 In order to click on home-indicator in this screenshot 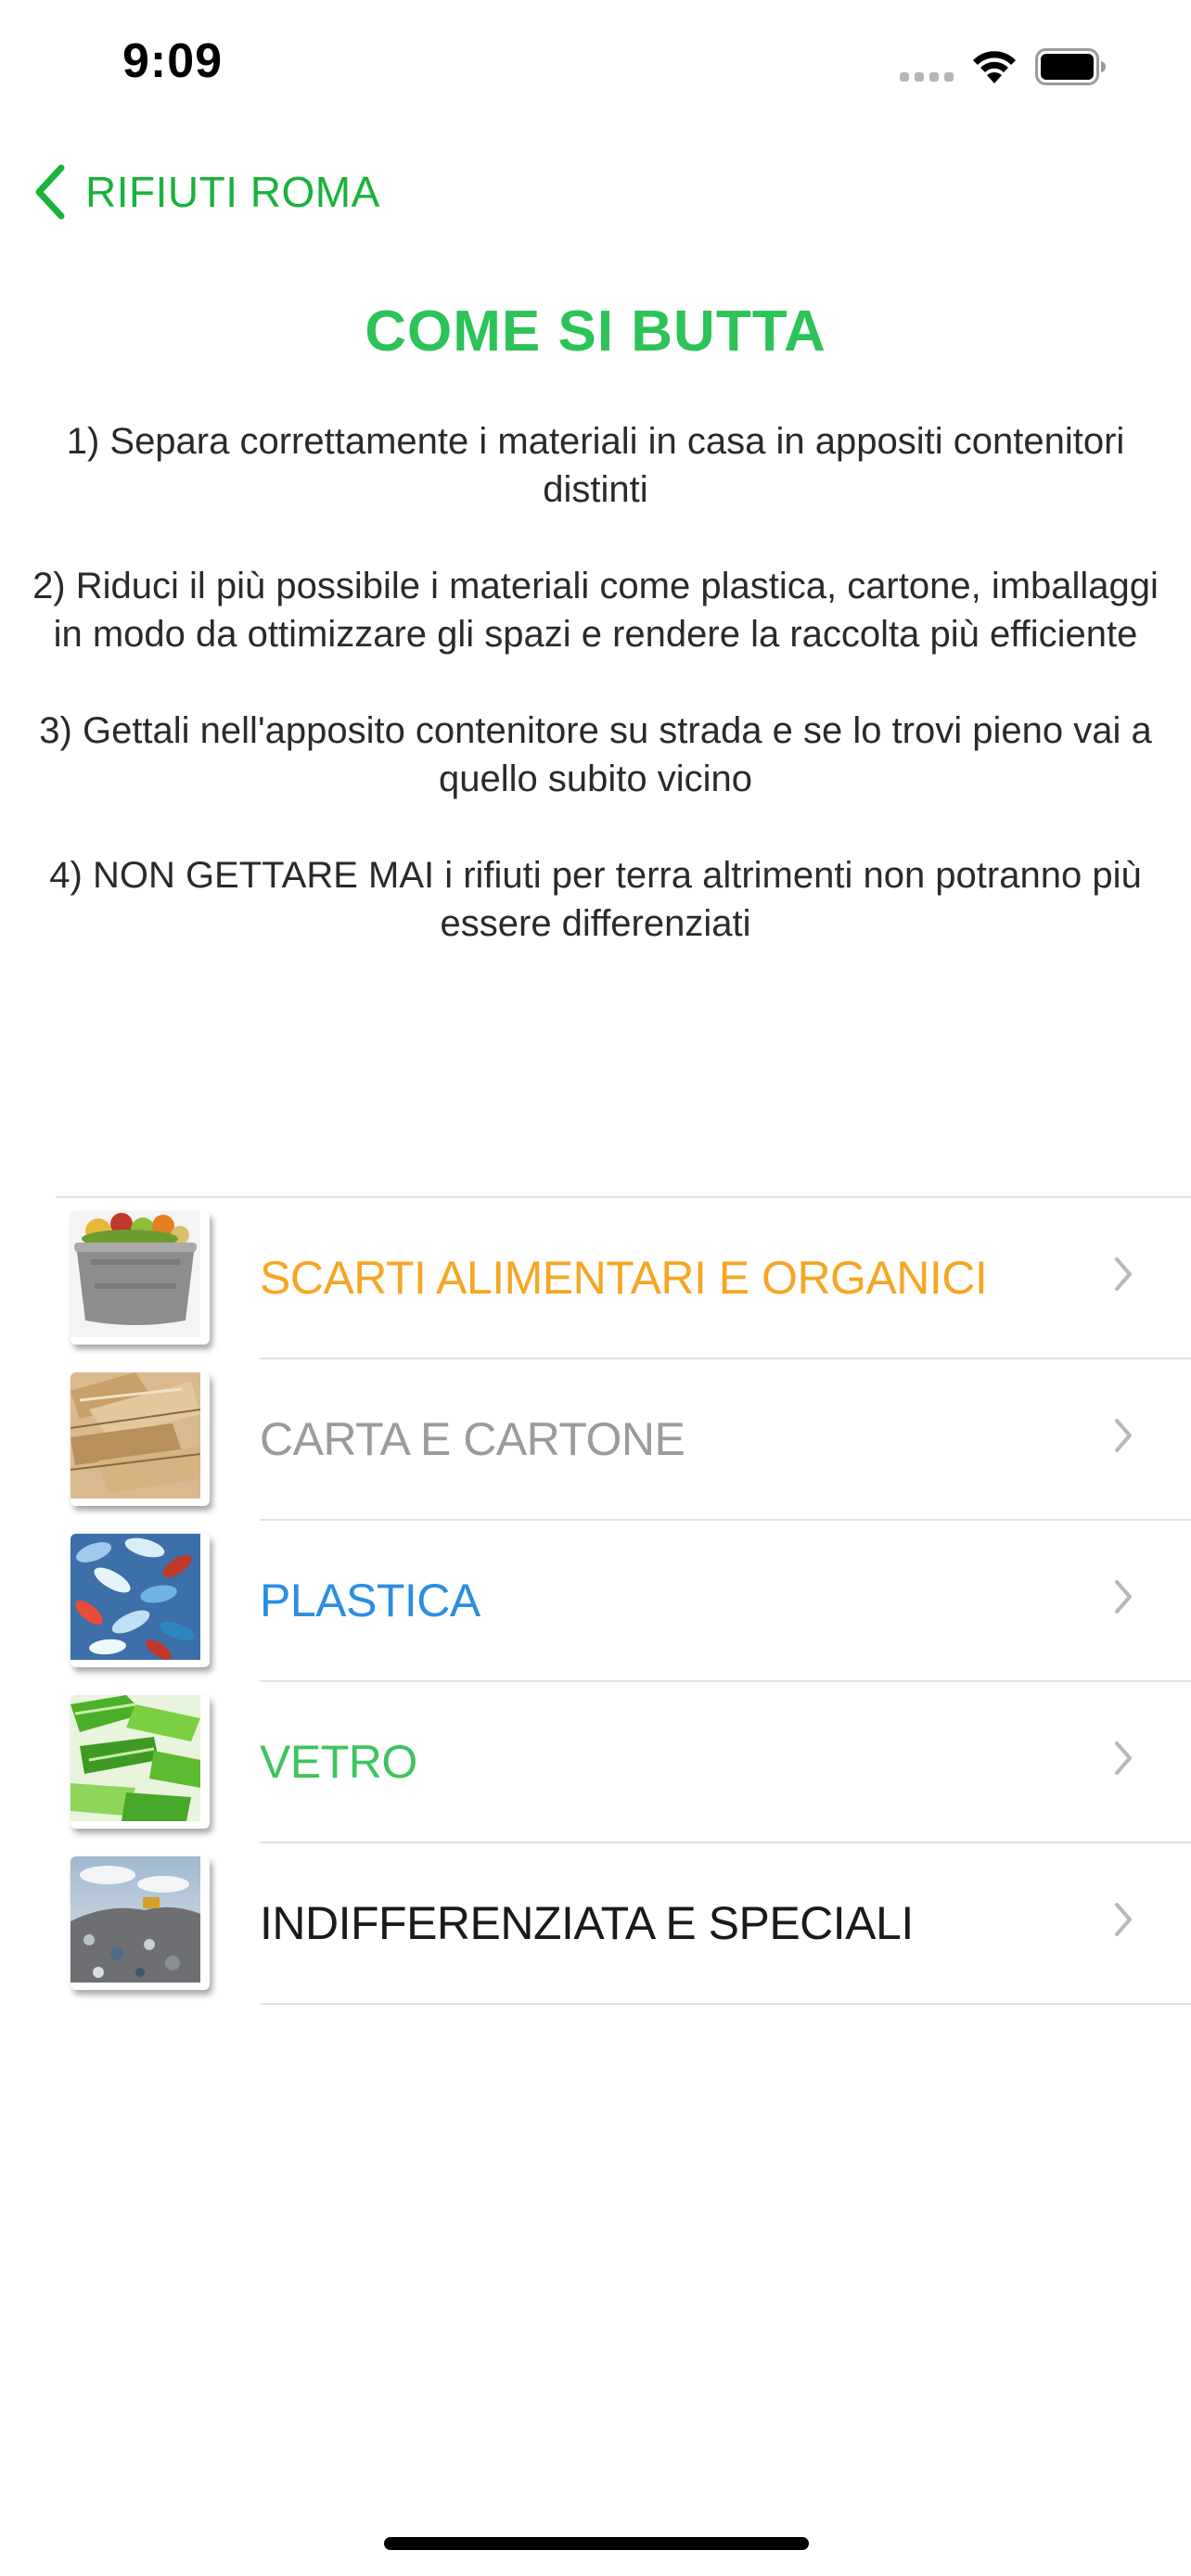, I will do `click(597, 2543)`.